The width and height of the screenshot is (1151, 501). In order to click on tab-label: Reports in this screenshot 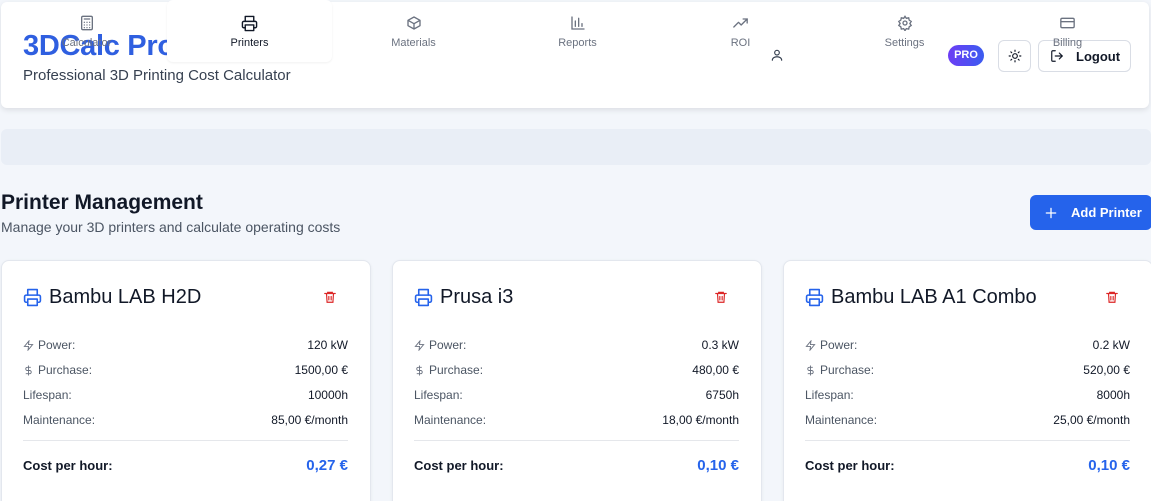, I will do `click(577, 43)`.